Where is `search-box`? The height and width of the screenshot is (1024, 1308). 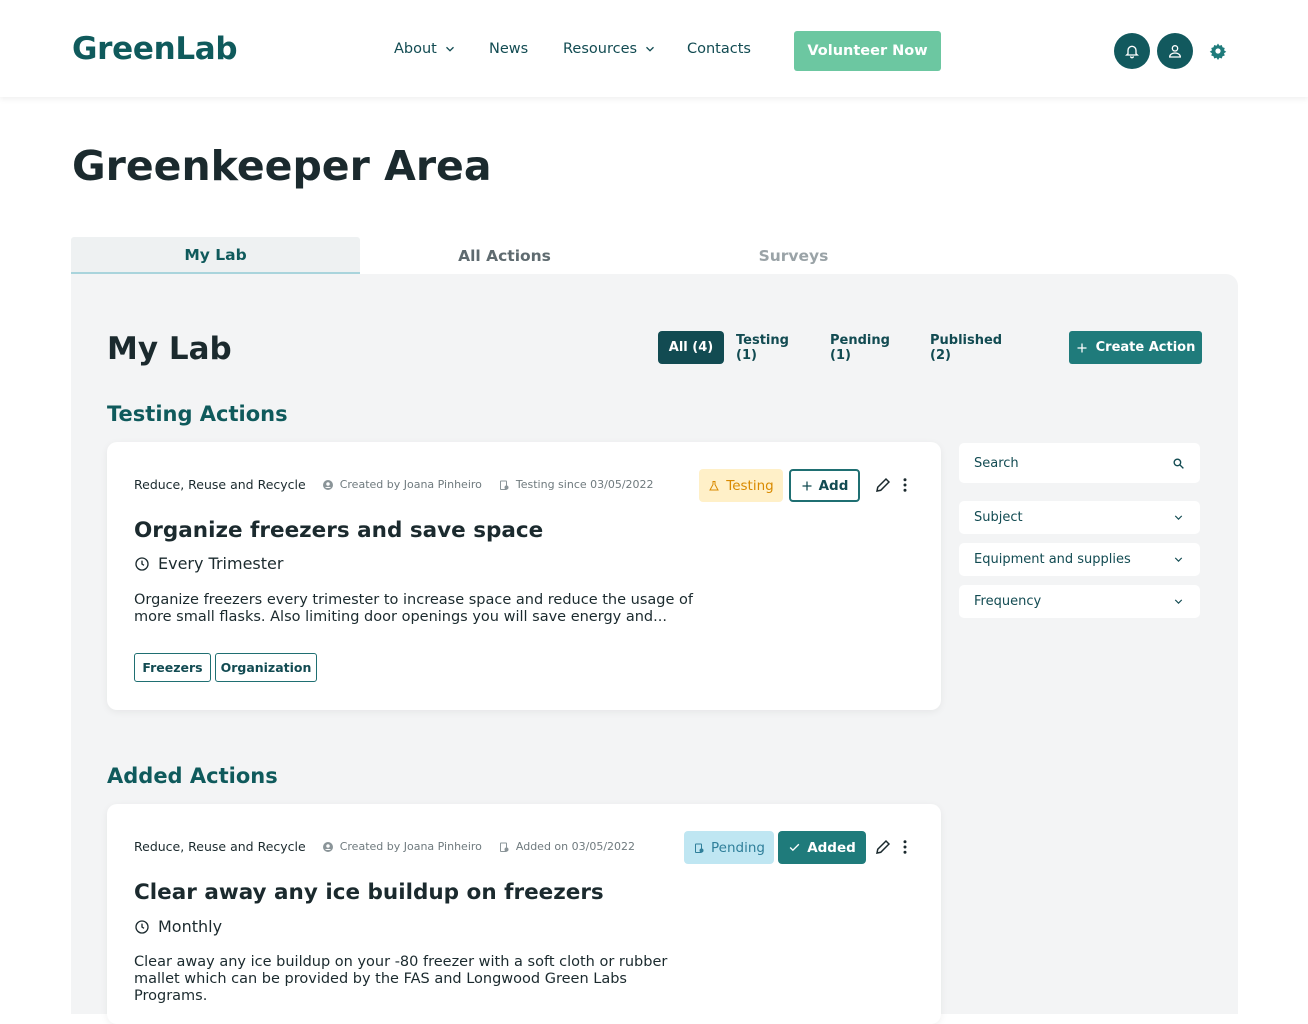 search-box is located at coordinates (1079, 463).